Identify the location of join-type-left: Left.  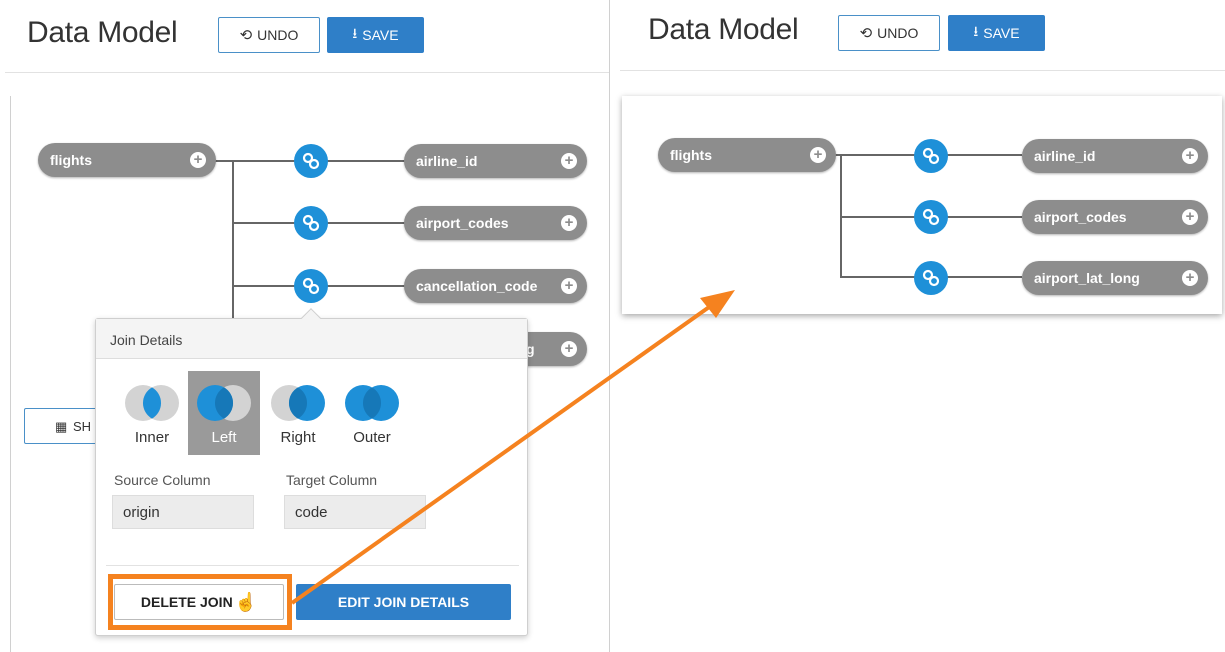
(224, 413).